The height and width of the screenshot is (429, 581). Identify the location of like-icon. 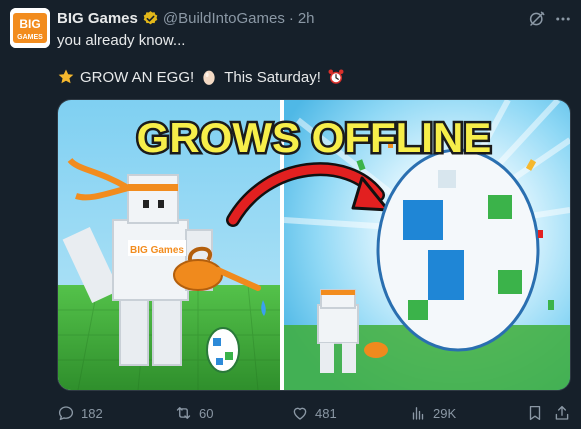
(300, 413).